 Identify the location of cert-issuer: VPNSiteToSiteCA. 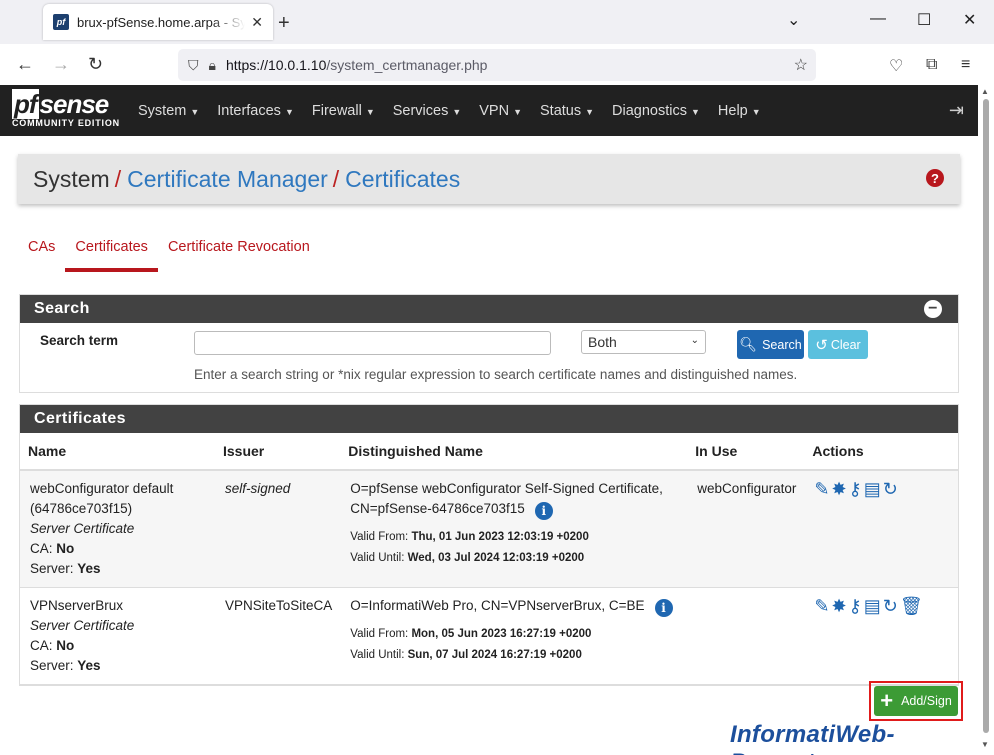
(278, 636).